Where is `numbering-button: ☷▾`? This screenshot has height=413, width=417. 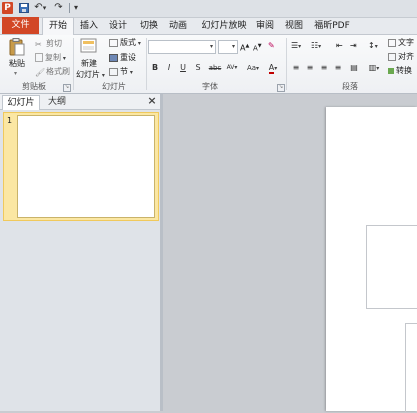
numbering-button: ☷▾ is located at coordinates (316, 46).